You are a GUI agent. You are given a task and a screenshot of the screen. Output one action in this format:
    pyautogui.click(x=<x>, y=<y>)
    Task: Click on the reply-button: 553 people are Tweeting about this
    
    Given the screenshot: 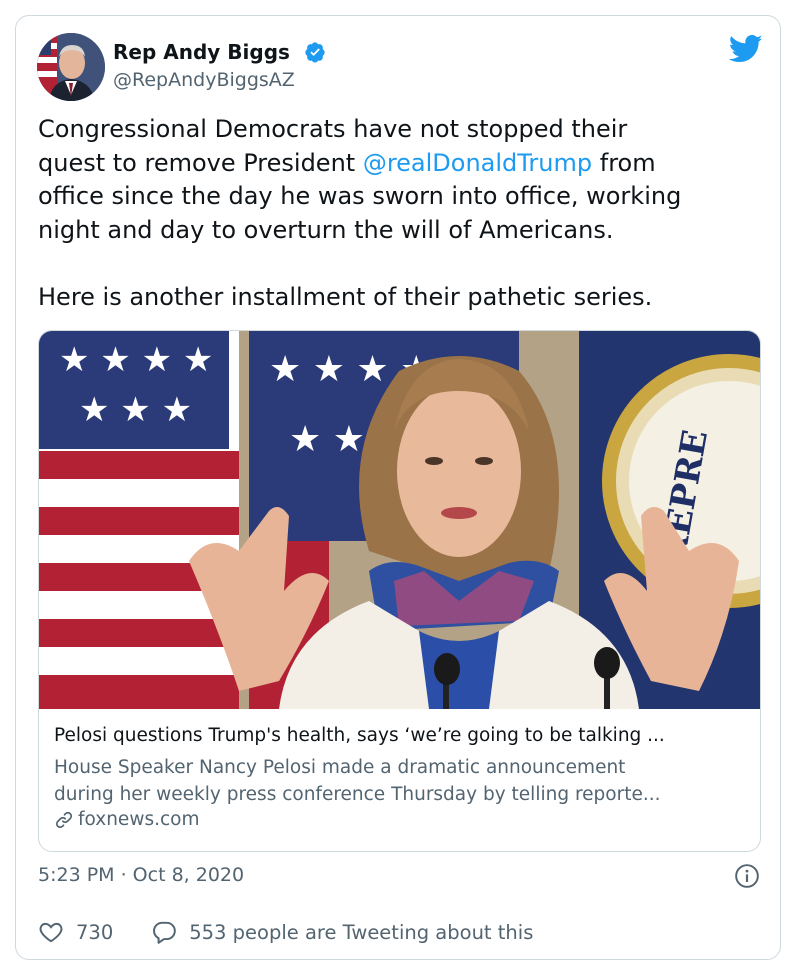 What is the action you would take?
    pyautogui.click(x=342, y=932)
    